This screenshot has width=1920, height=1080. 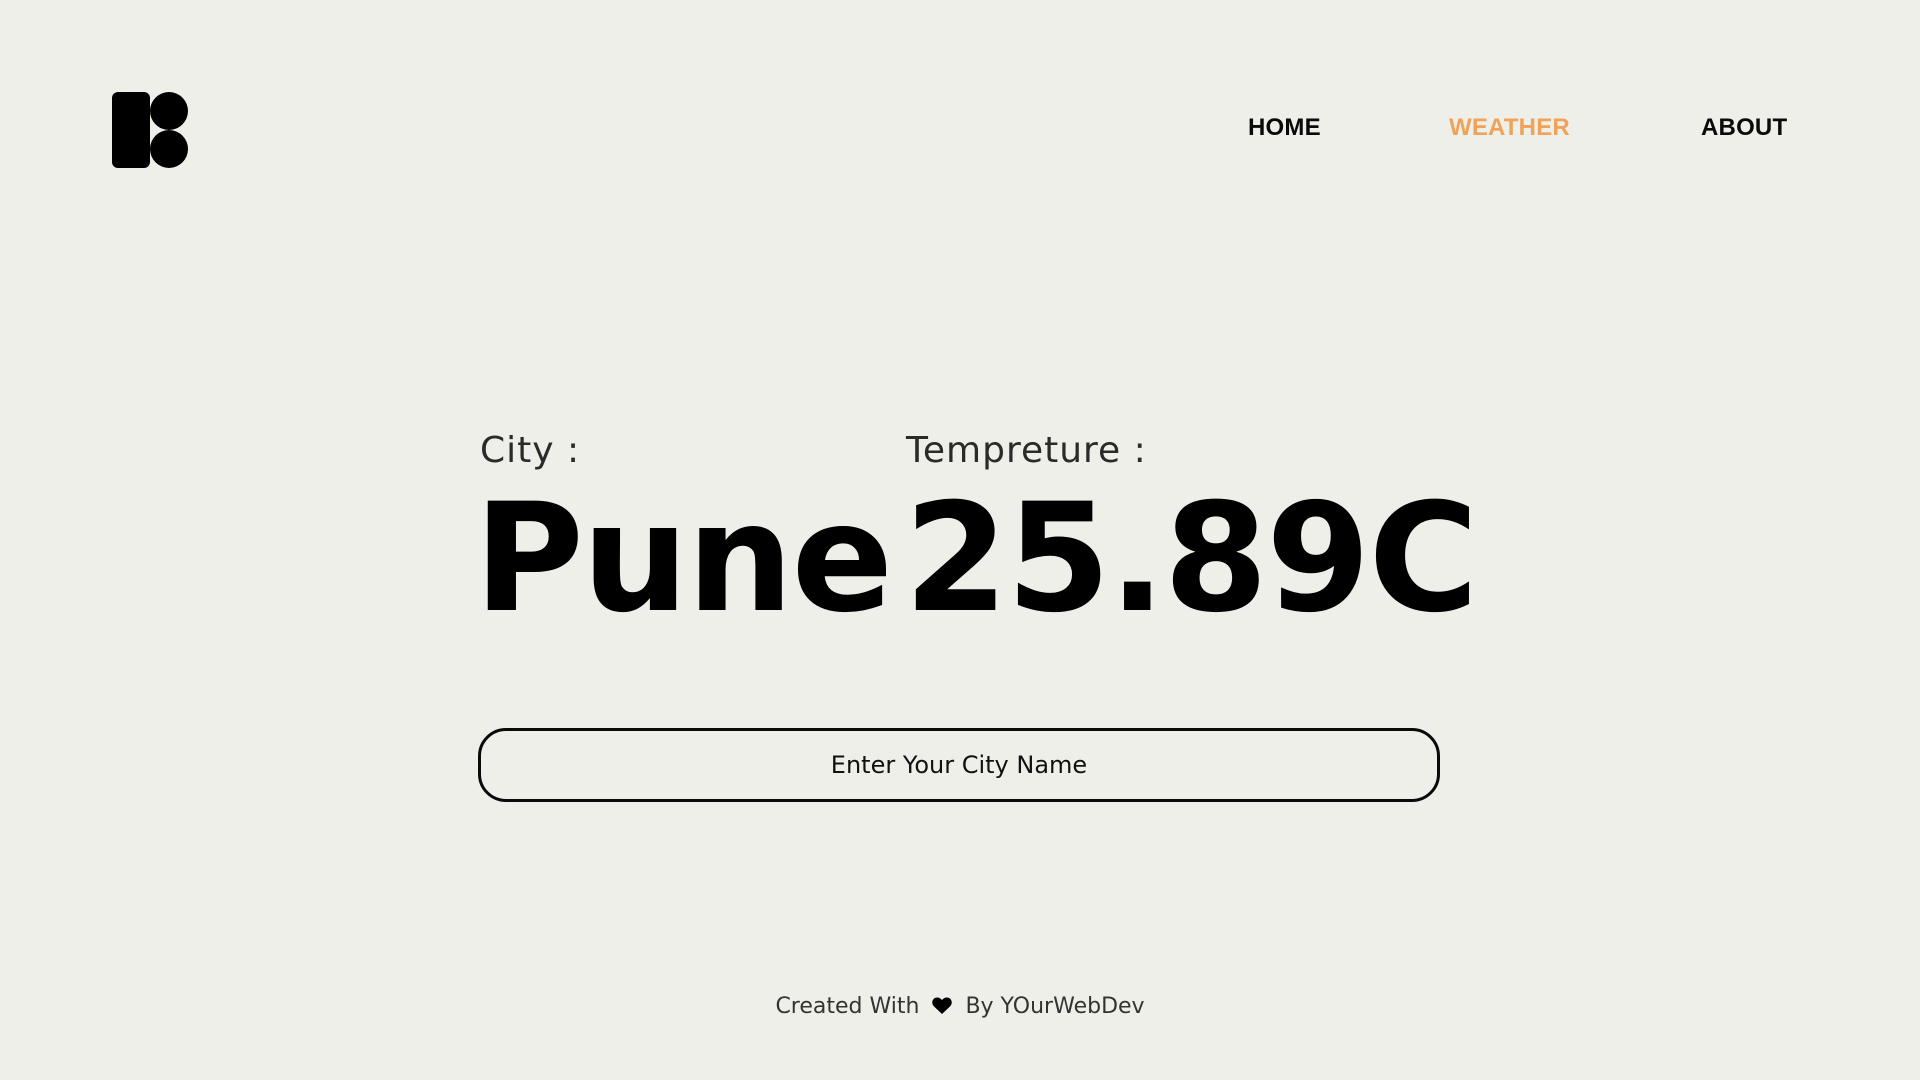 What do you see at coordinates (1744, 128) in the screenshot?
I see `nav-about-link: ABOUT` at bounding box center [1744, 128].